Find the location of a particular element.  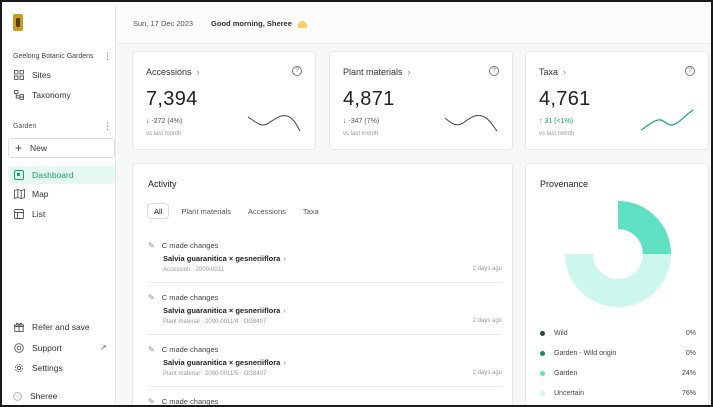

sidebar-item-label: Dashboard is located at coordinates (53, 175).